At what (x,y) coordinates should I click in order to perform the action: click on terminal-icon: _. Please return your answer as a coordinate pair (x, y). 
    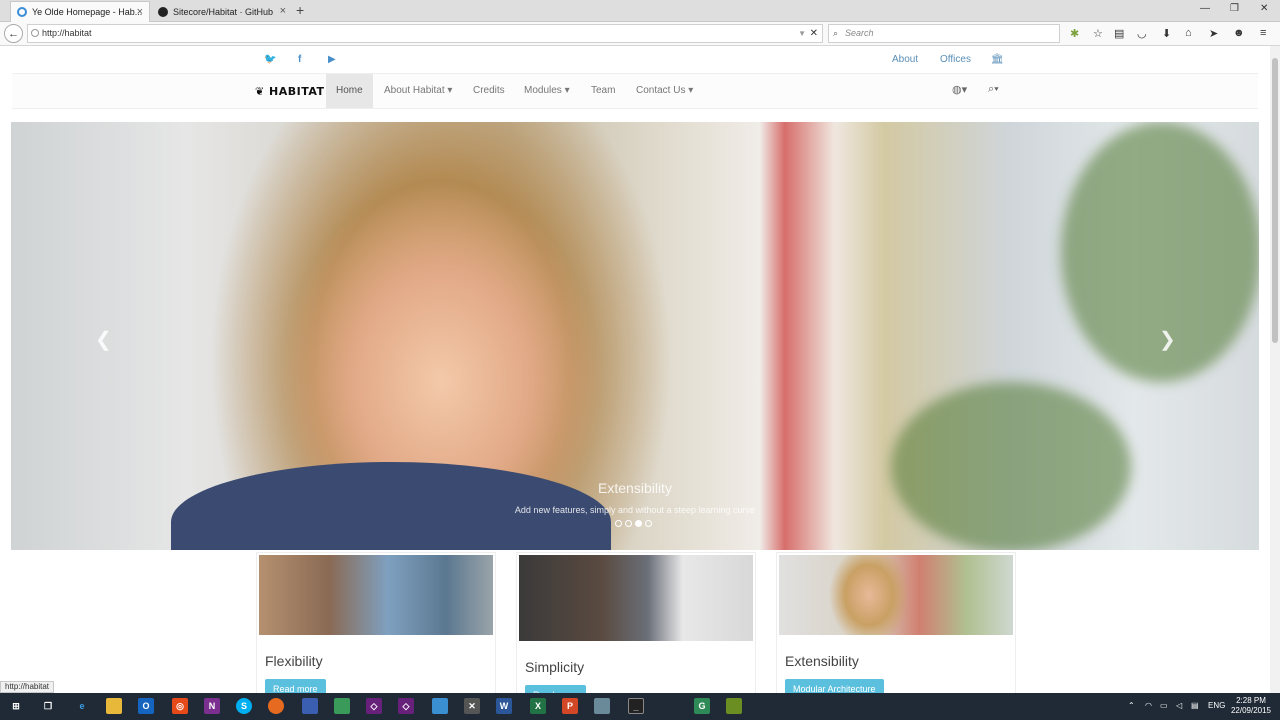
    Looking at the image, I should click on (636, 706).